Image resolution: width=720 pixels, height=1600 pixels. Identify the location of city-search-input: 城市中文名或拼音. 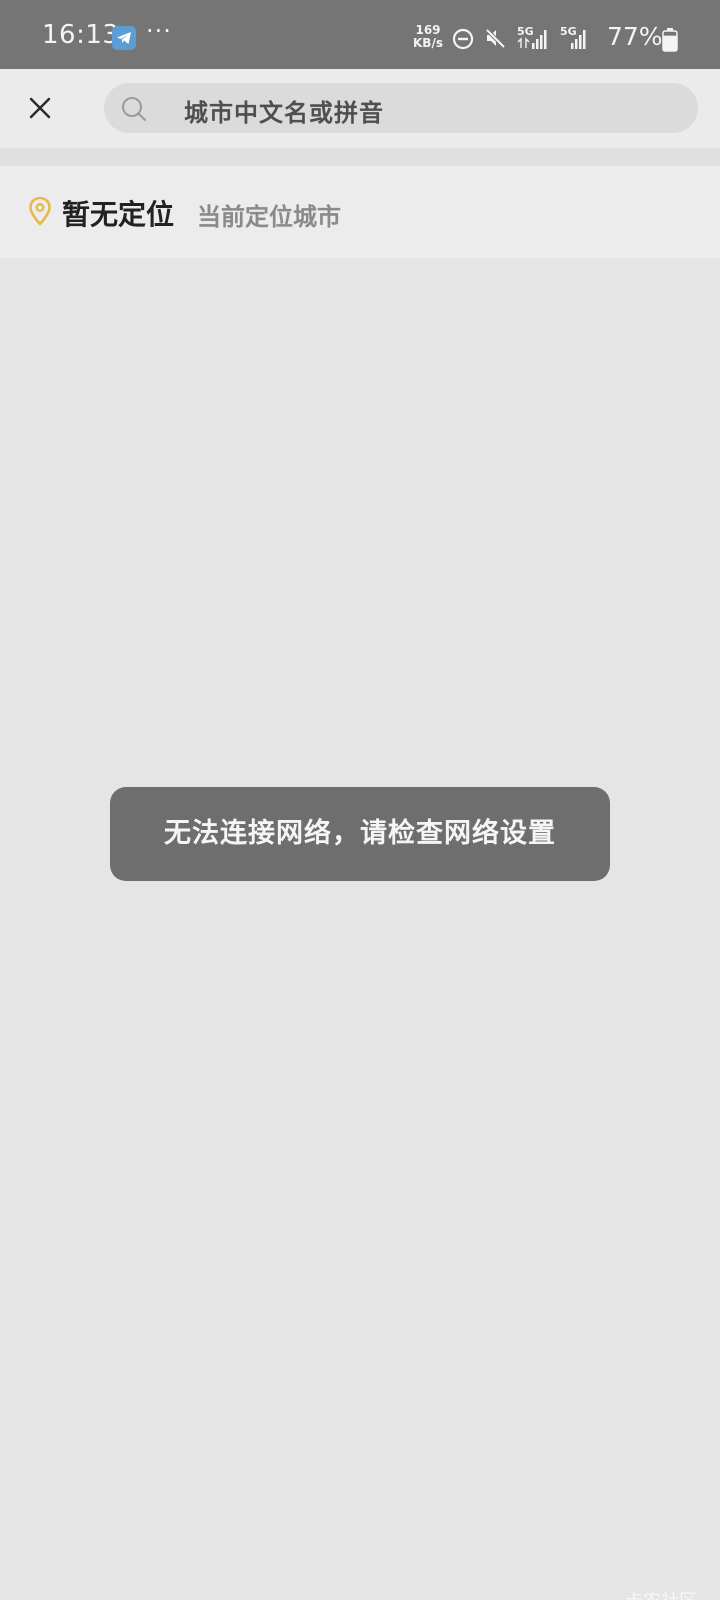
(401, 108).